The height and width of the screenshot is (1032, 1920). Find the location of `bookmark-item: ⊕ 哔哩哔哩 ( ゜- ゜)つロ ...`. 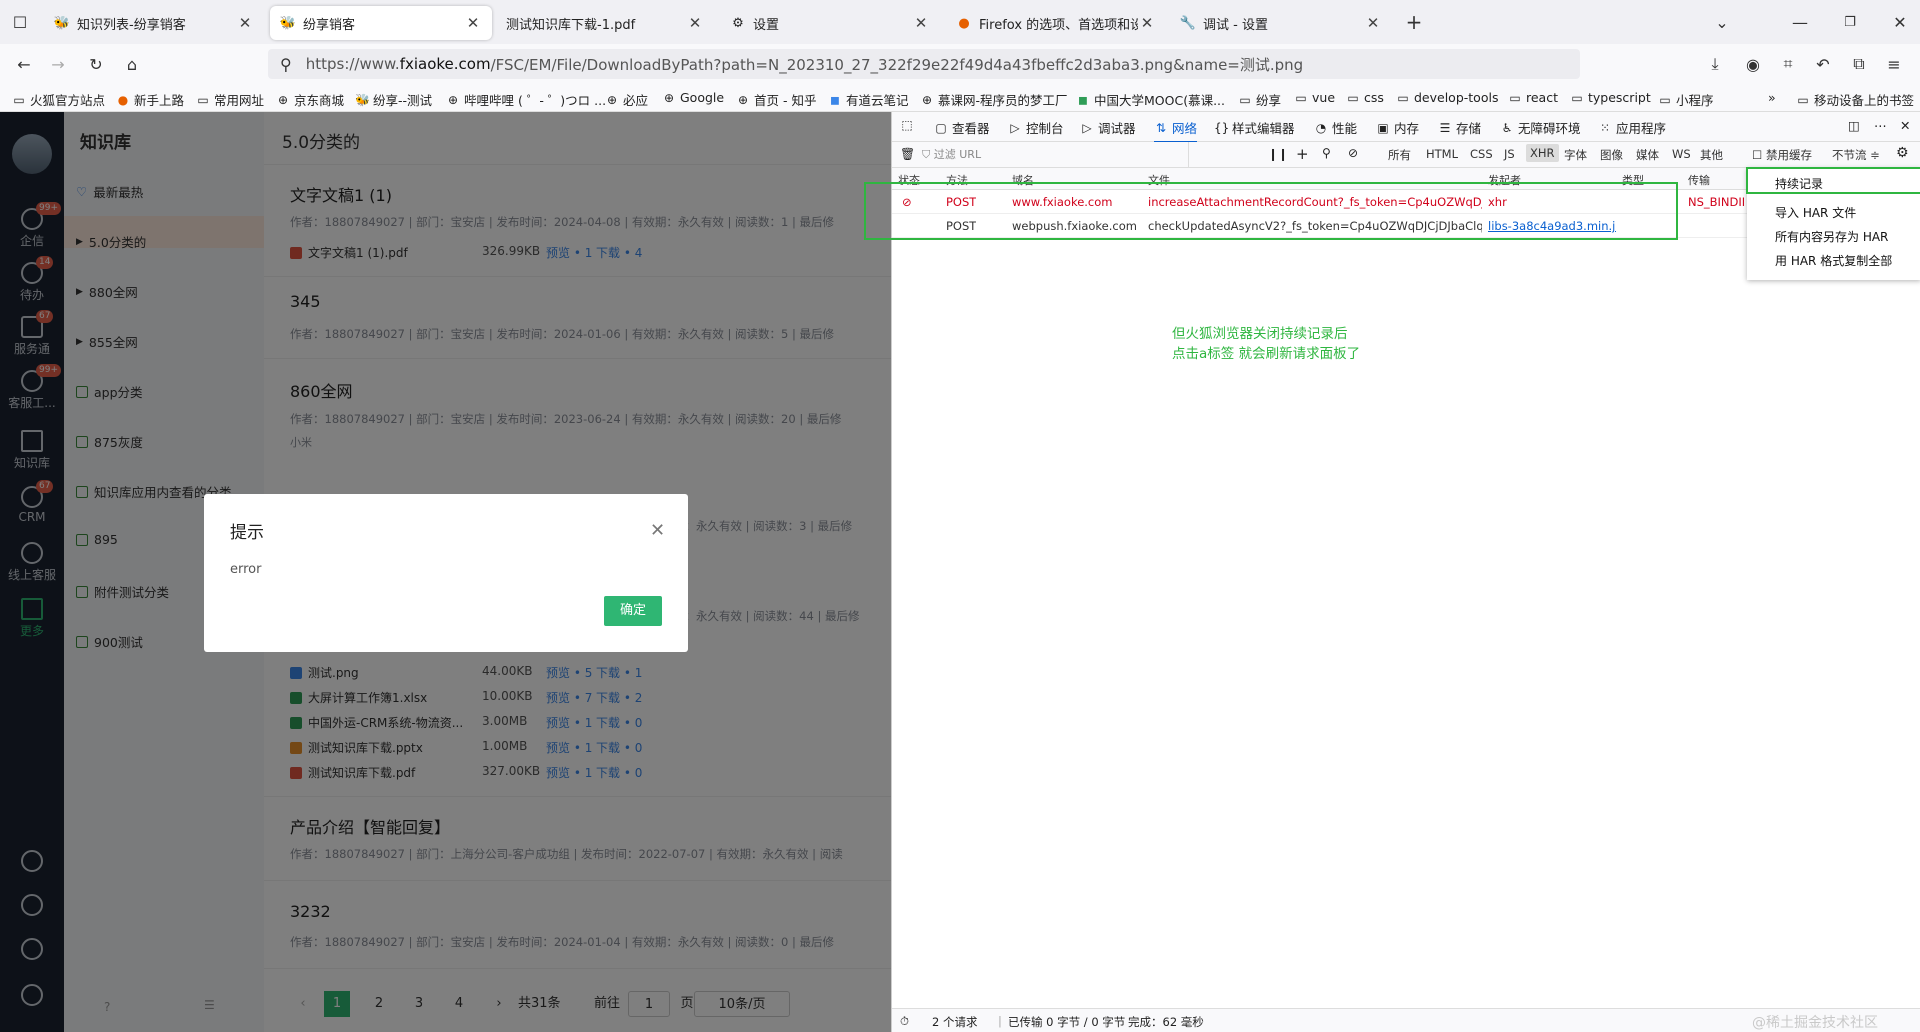

bookmark-item: ⊕ 哔哩哔哩 ( ゜- ゜)つロ ... is located at coordinates (526, 99).